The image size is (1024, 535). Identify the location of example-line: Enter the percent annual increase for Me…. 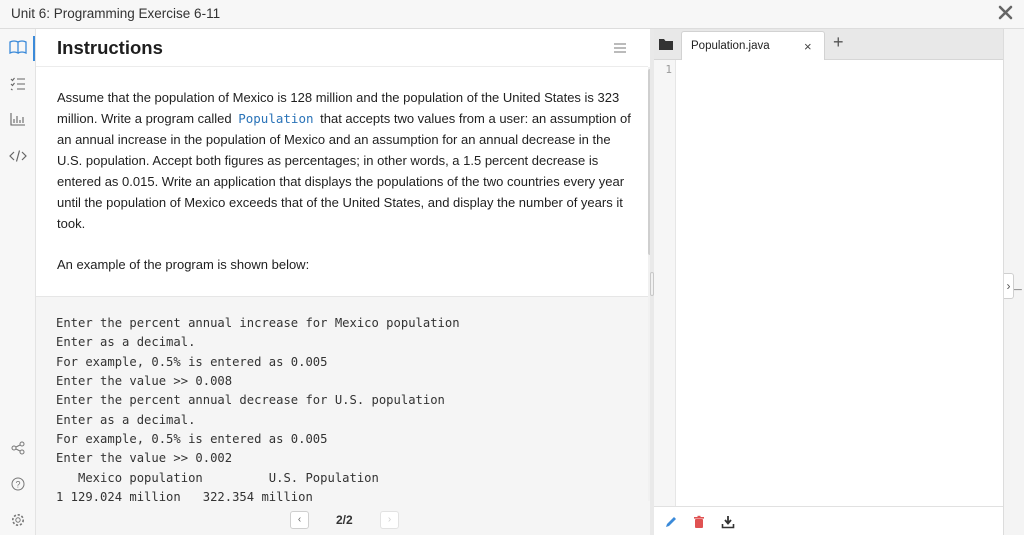
(258, 323).